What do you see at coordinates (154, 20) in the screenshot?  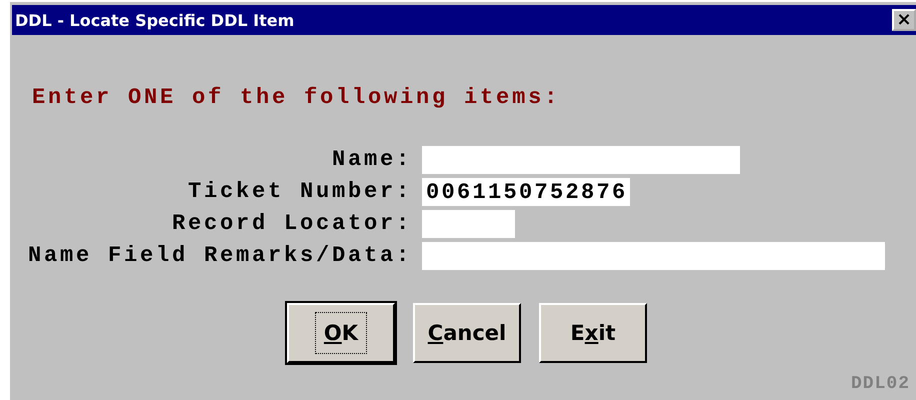 I see `window-title: DDL - Locate Specific DDL Item` at bounding box center [154, 20].